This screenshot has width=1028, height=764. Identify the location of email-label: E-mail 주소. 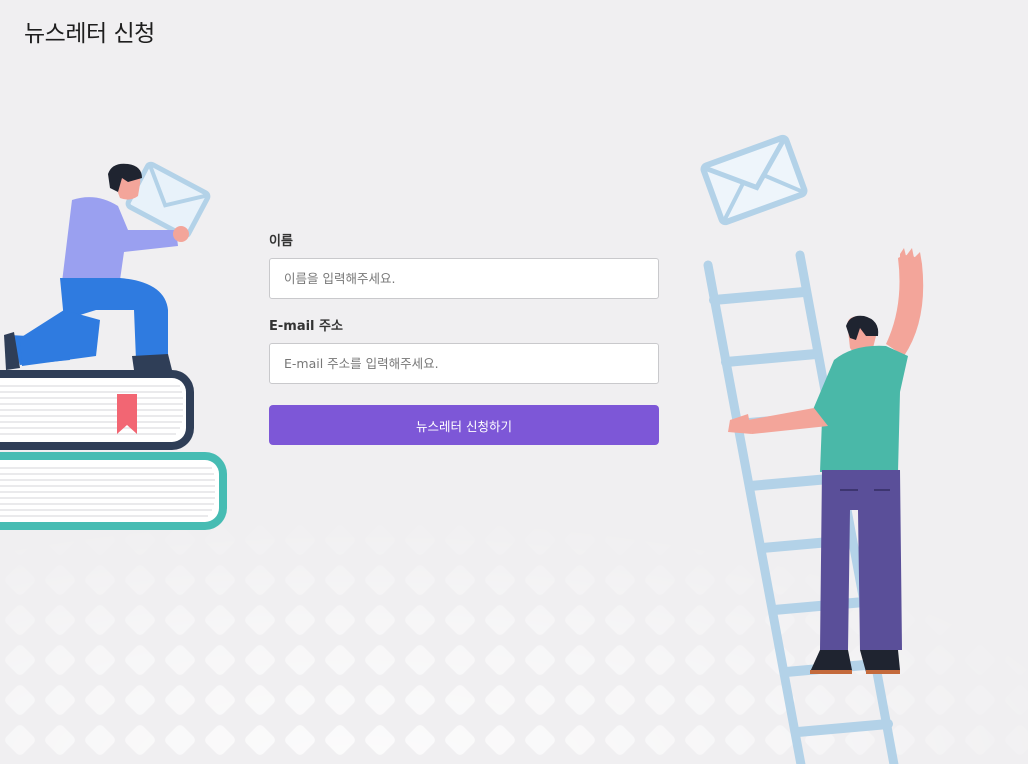
(306, 326).